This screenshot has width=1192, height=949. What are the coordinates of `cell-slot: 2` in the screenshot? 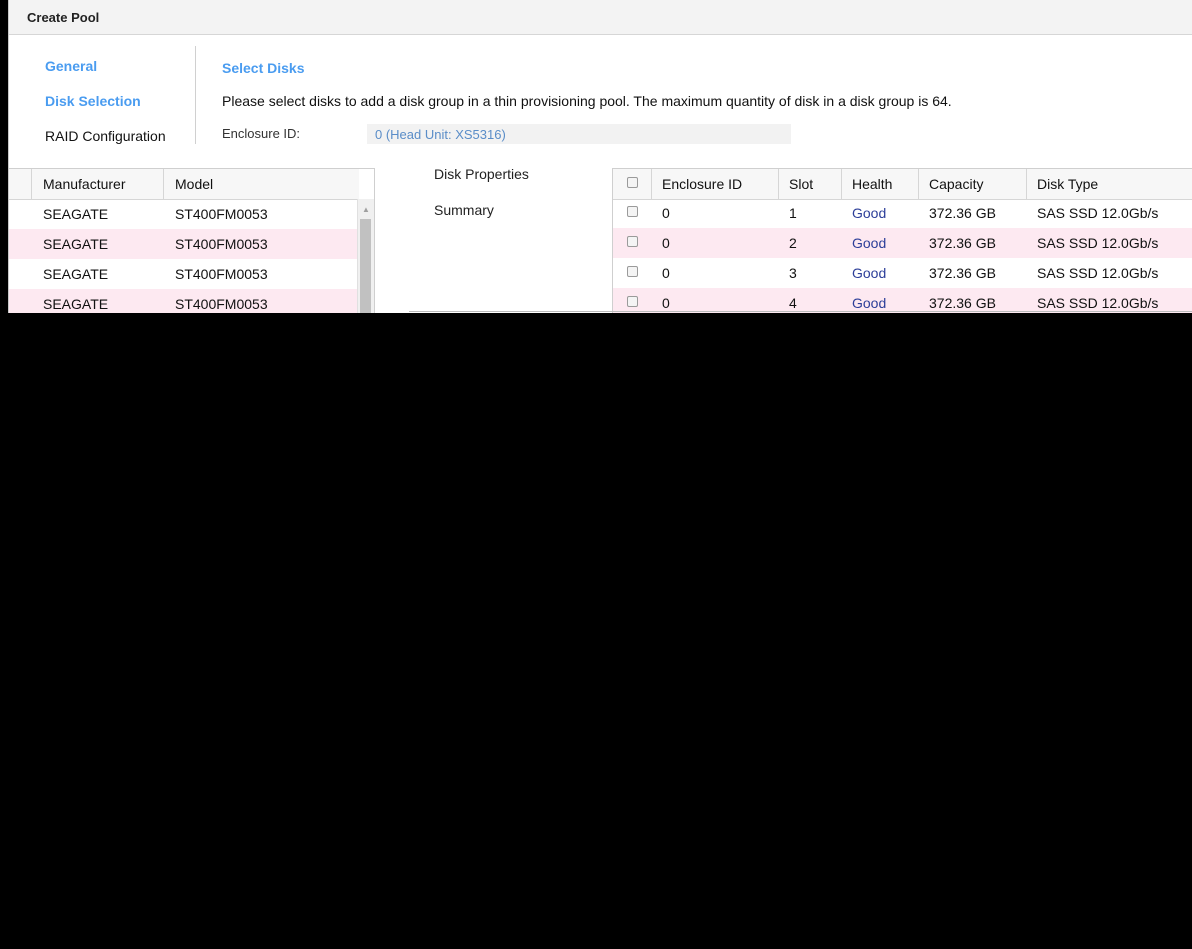 It's located at (793, 243).